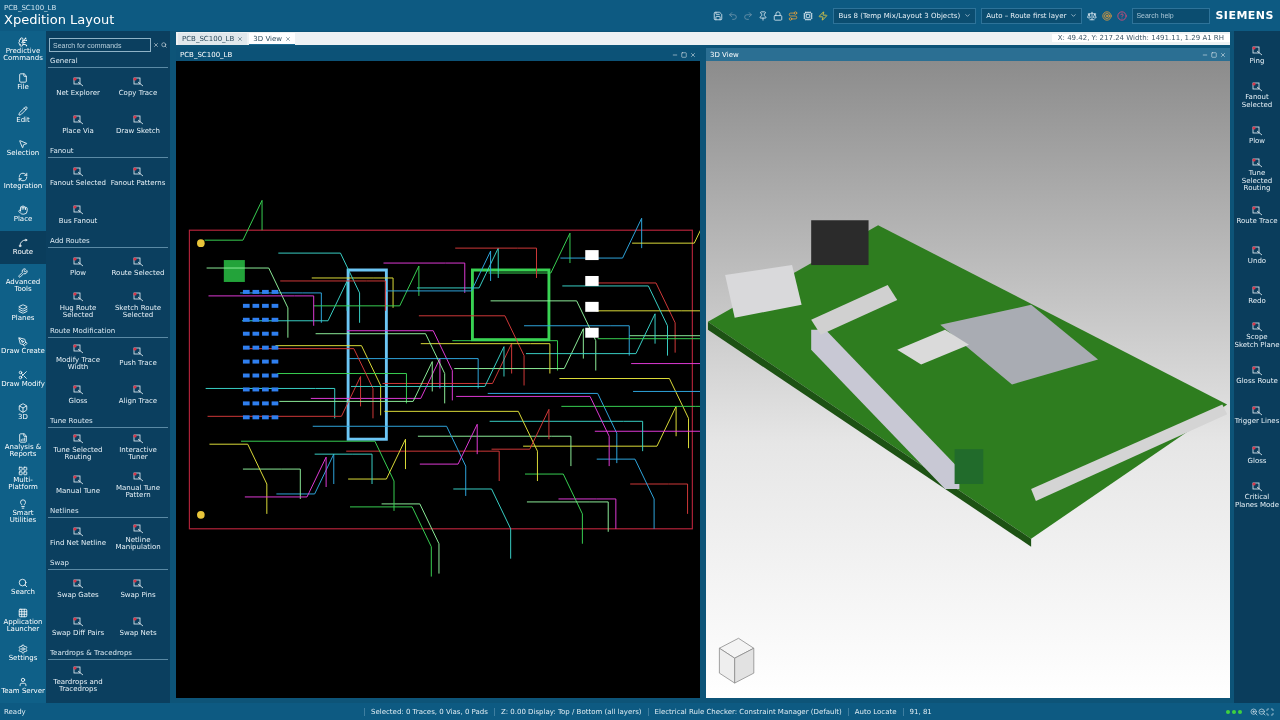 This screenshot has height=720, width=1280. What do you see at coordinates (23, 649) in the screenshot?
I see `settings-icon` at bounding box center [23, 649].